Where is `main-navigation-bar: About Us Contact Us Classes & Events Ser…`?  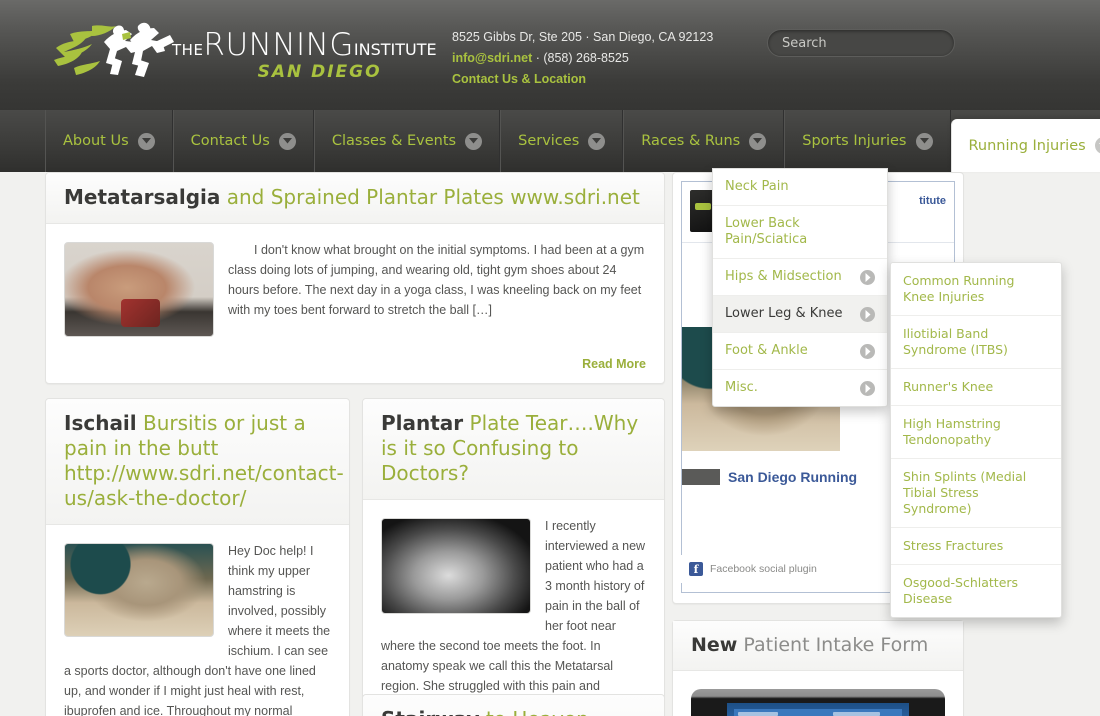
main-navigation-bar: About Us Contact Us Classes & Events Ser… is located at coordinates (550, 141).